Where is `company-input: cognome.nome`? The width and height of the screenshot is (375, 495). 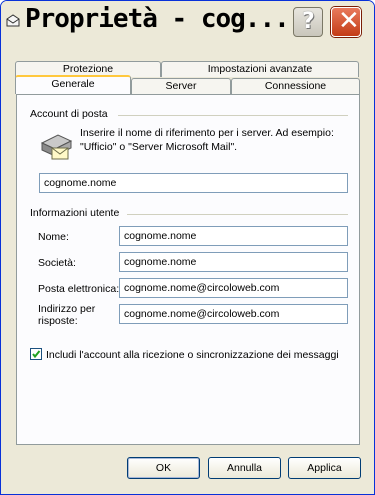 company-input: cognome.nome is located at coordinates (233, 262).